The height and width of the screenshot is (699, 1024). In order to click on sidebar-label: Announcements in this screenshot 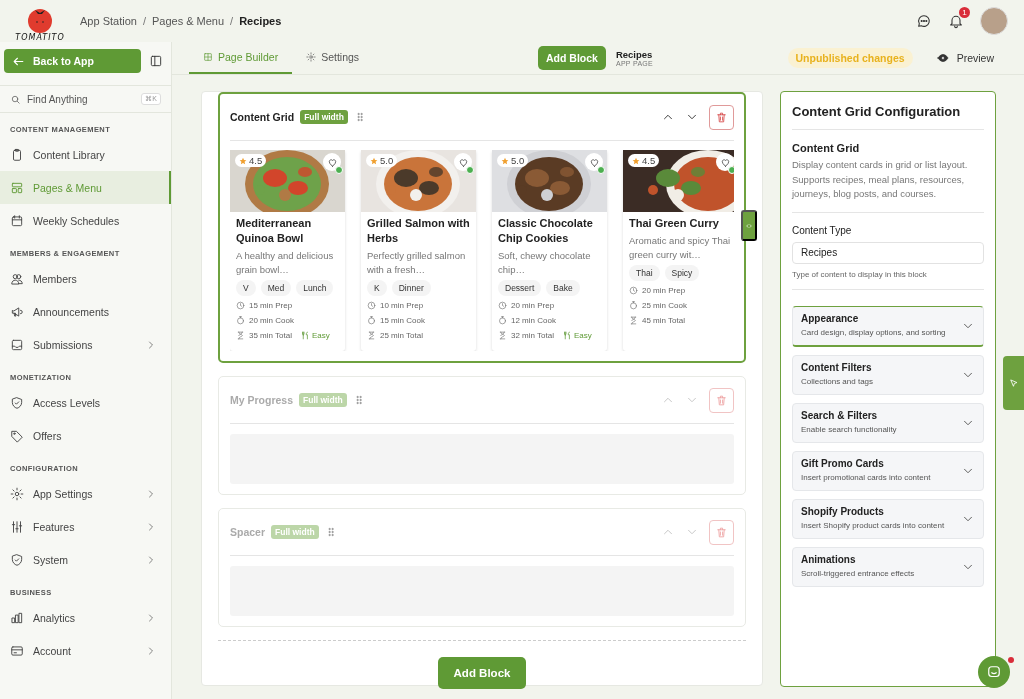, I will do `click(71, 311)`.